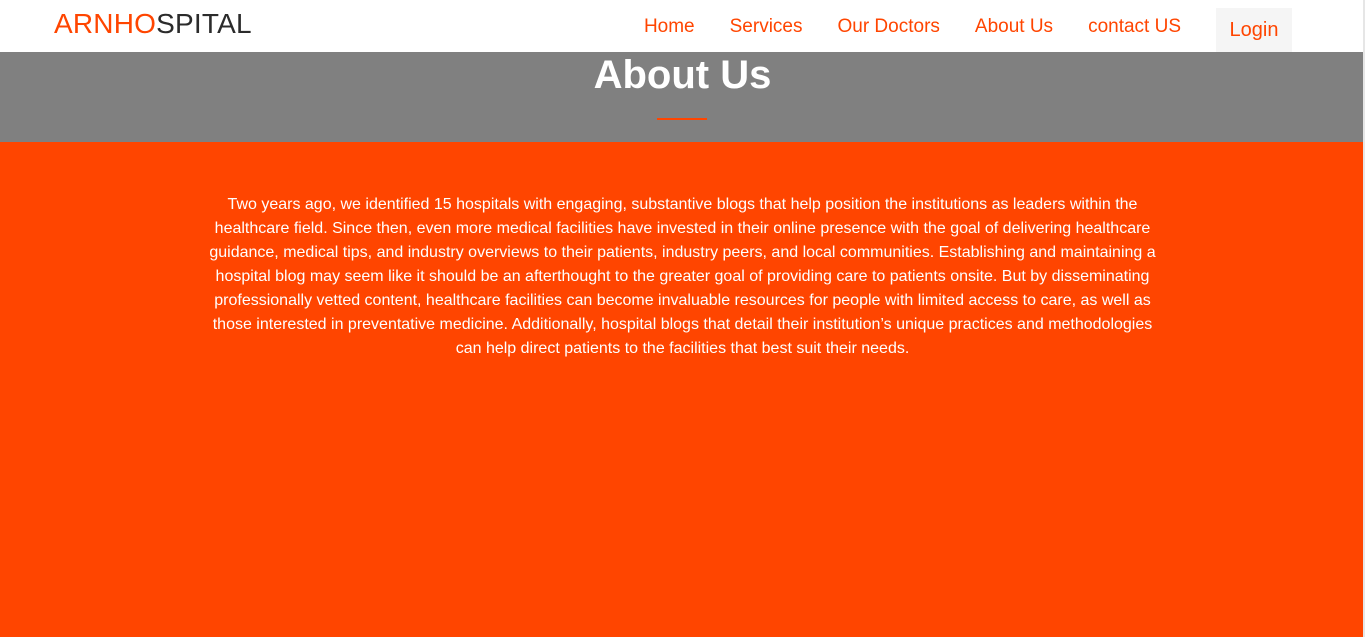  I want to click on nav-link-about-us: About Us, so click(1014, 27).